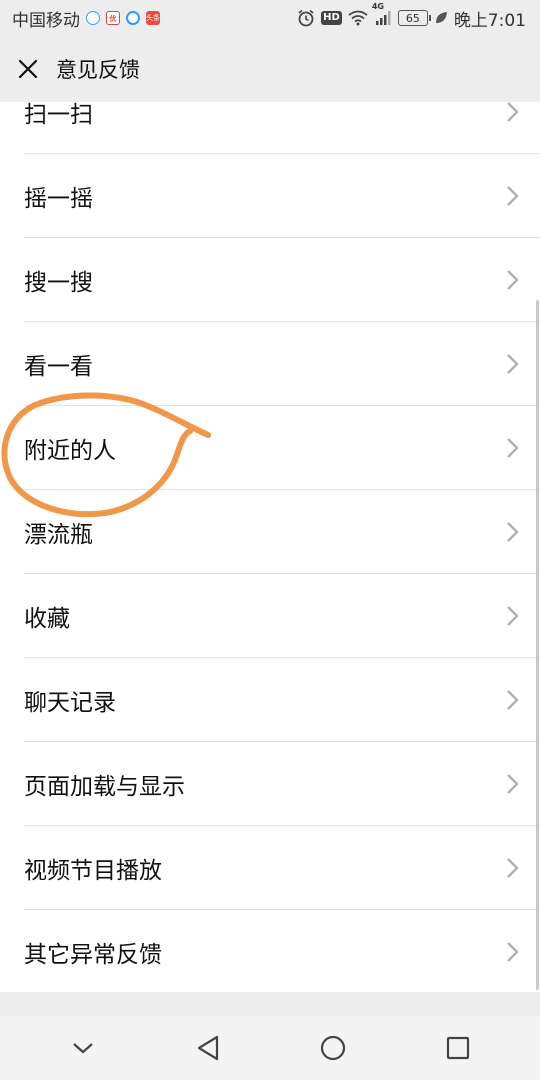 The height and width of the screenshot is (1080, 540). Describe the element at coordinates (58, 535) in the screenshot. I see `list-item-label: 漂流瓶` at that location.